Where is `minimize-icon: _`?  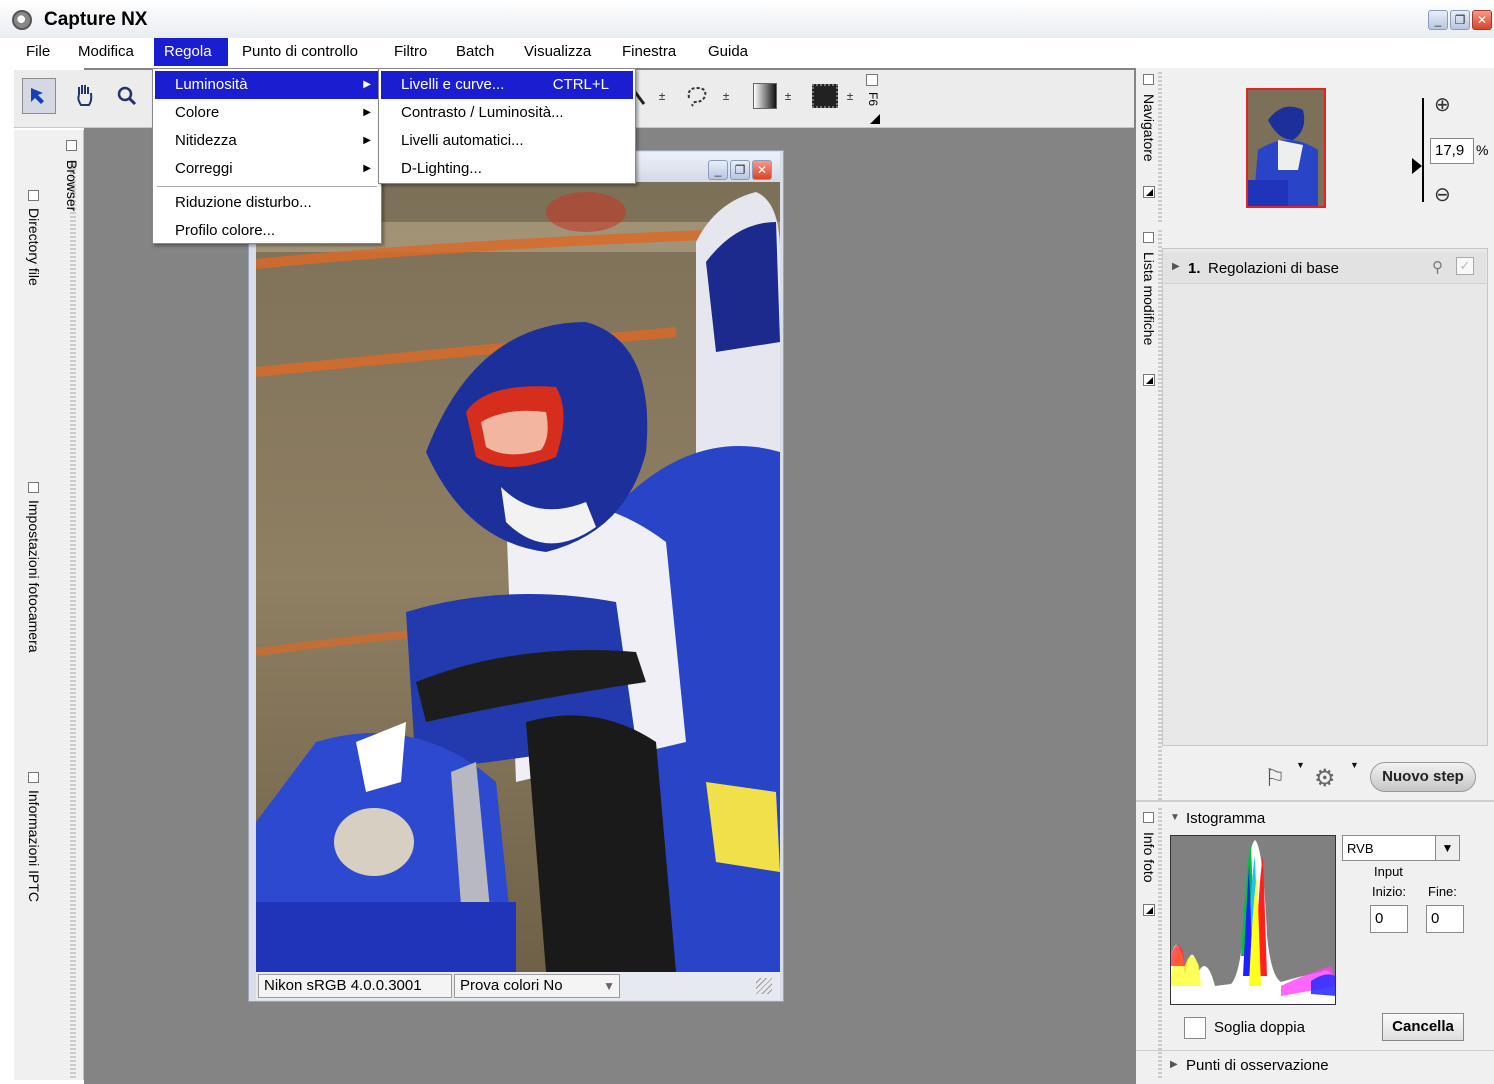 minimize-icon: _ is located at coordinates (1438, 20).